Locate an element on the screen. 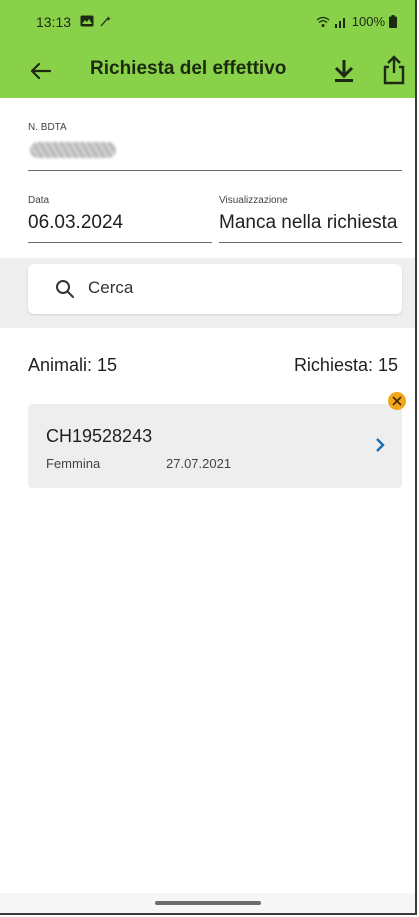  search-icon is located at coordinates (65, 289).